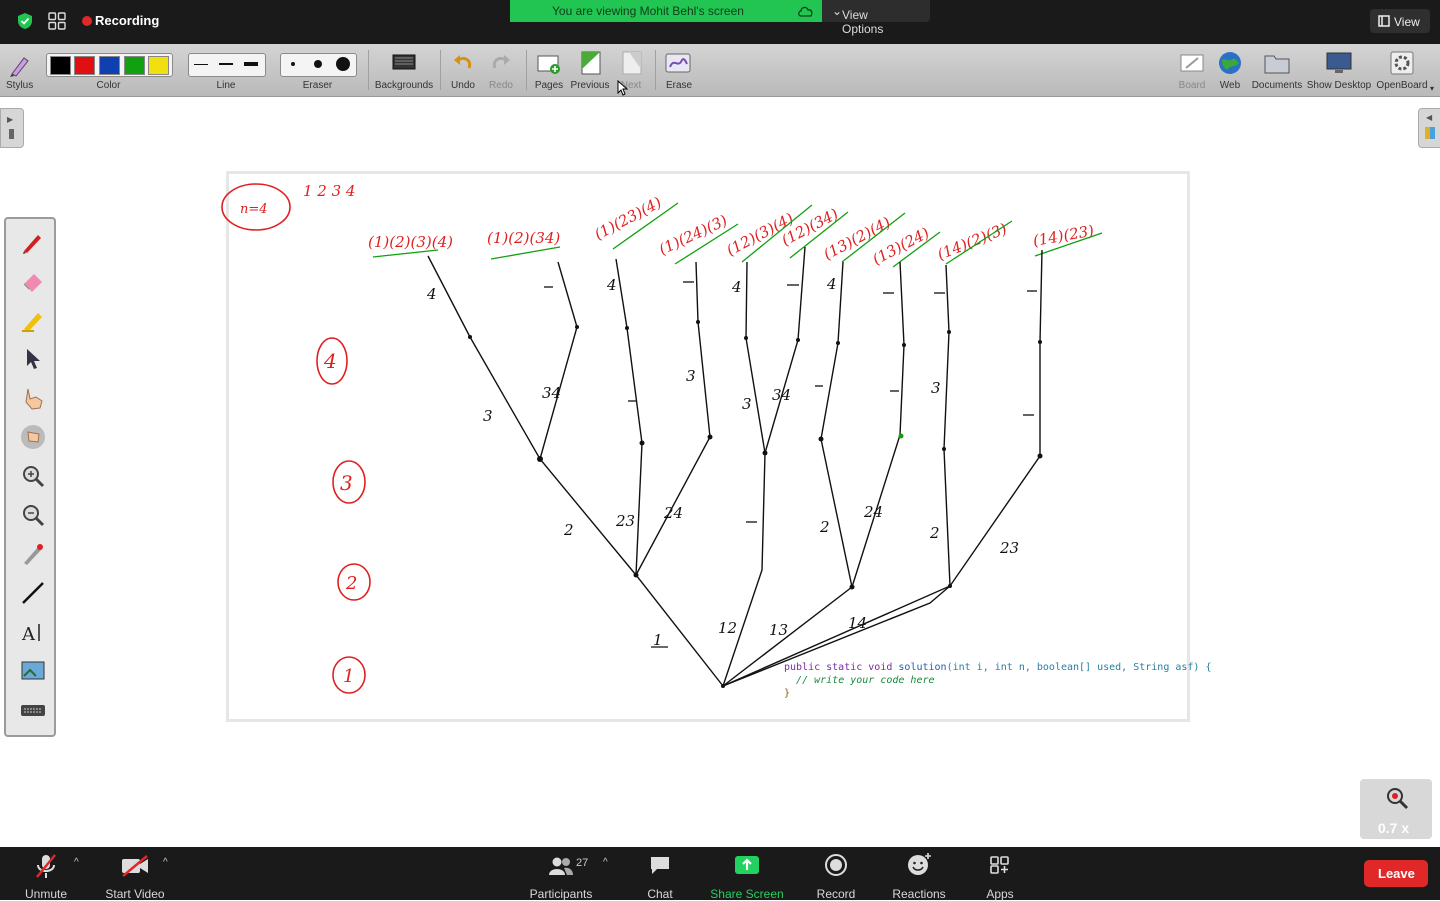 This screenshot has width=1440, height=901. I want to click on video-off-icon, so click(135, 866).